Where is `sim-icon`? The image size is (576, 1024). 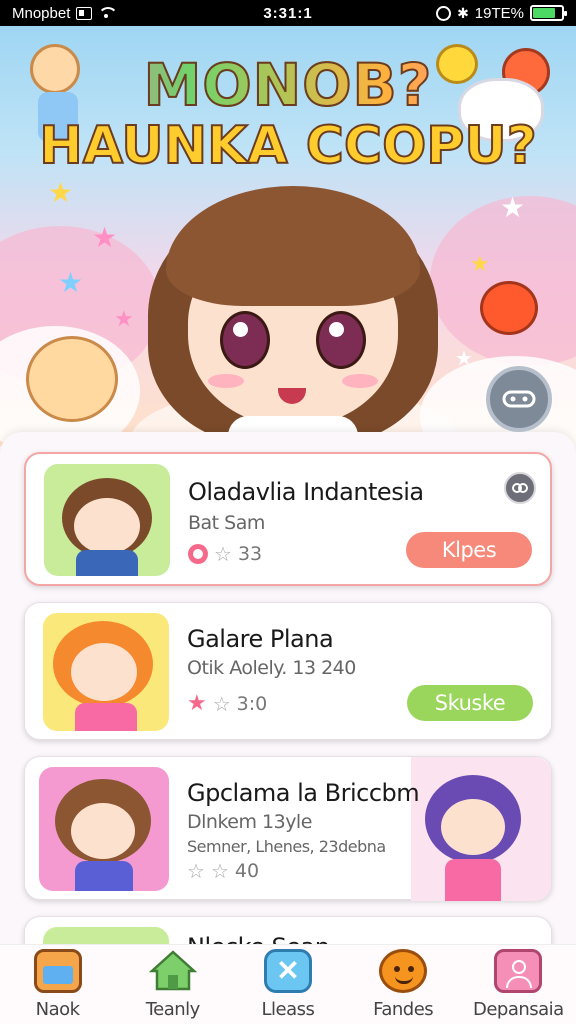
sim-icon is located at coordinates (84, 13).